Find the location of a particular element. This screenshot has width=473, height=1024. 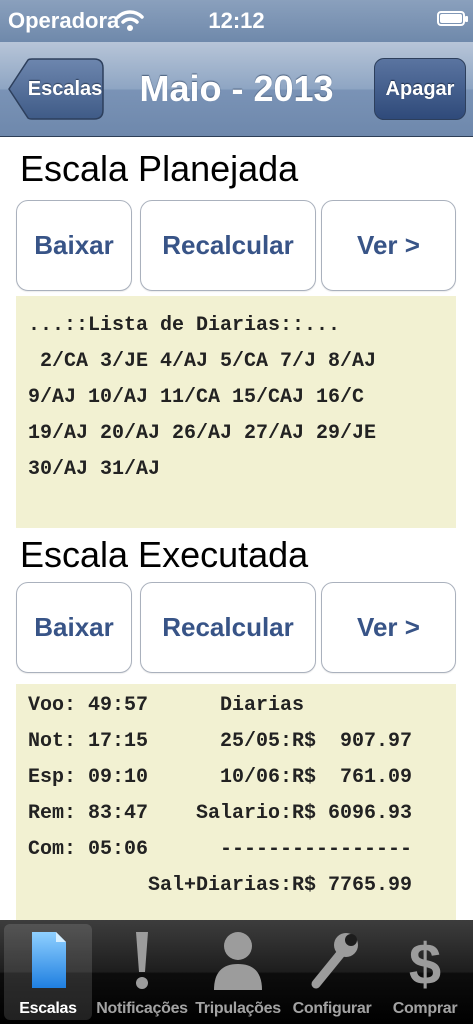

tab-label: Escalas is located at coordinates (48, 1008).